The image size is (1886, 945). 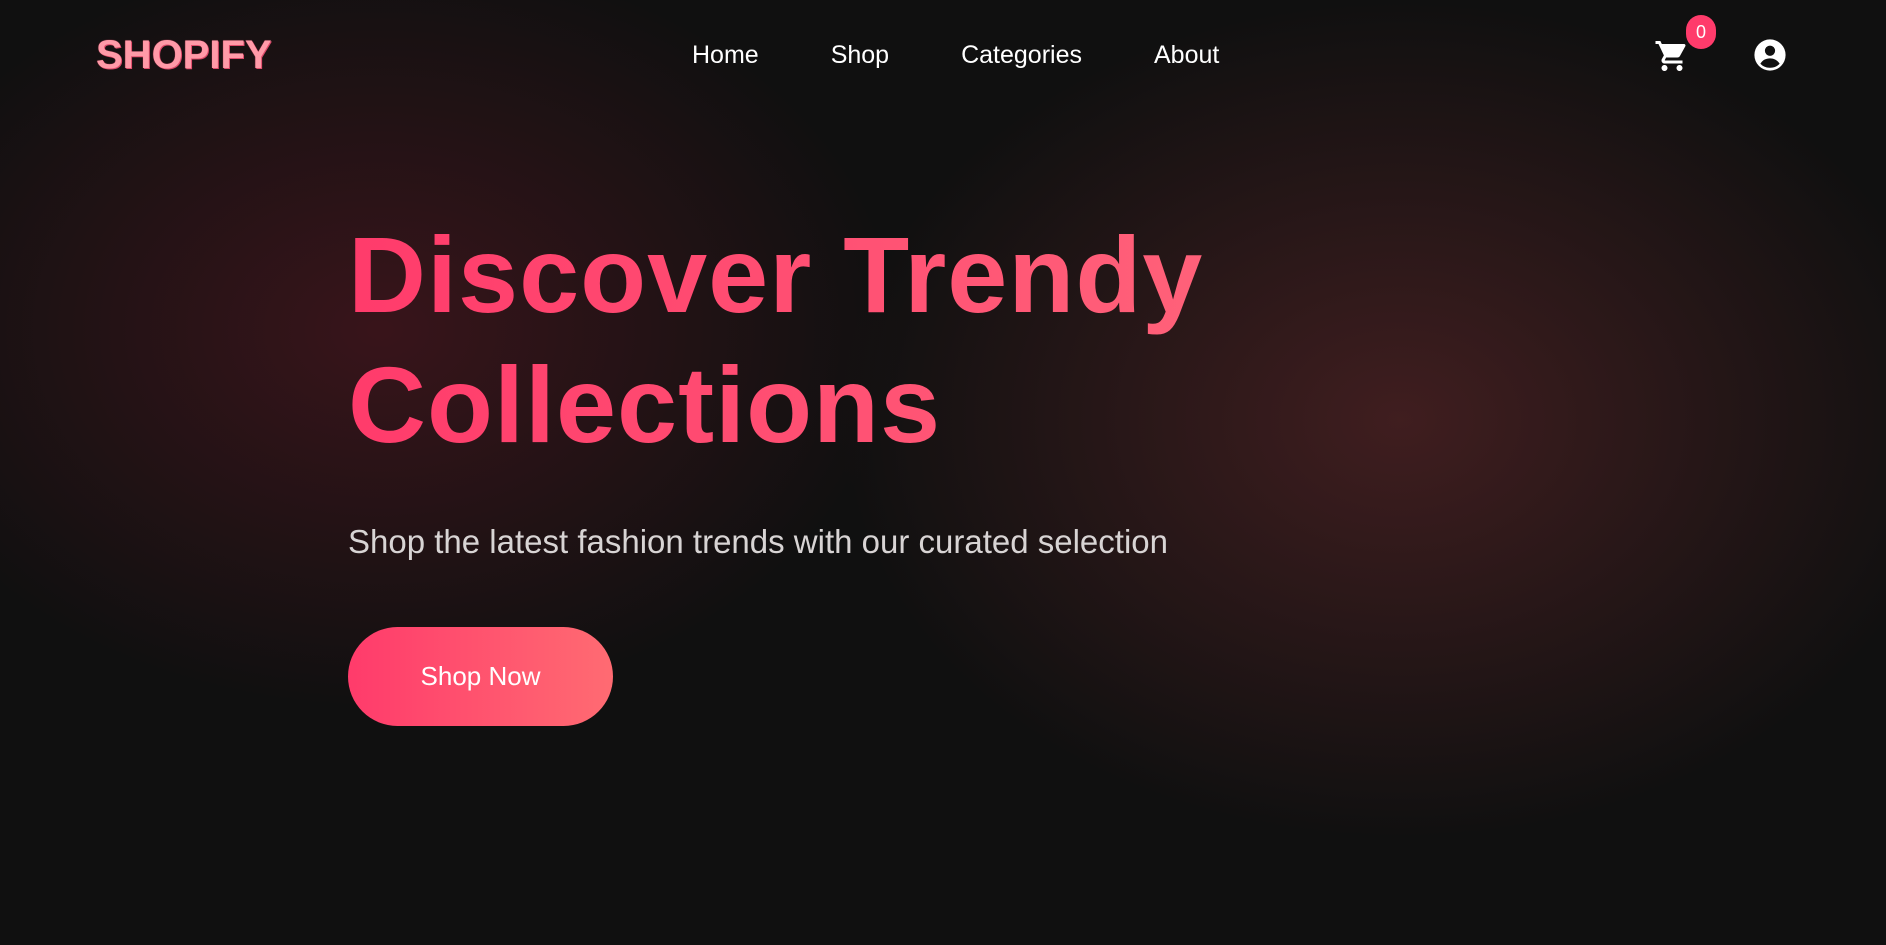 I want to click on cart-button, so click(x=1672, y=56).